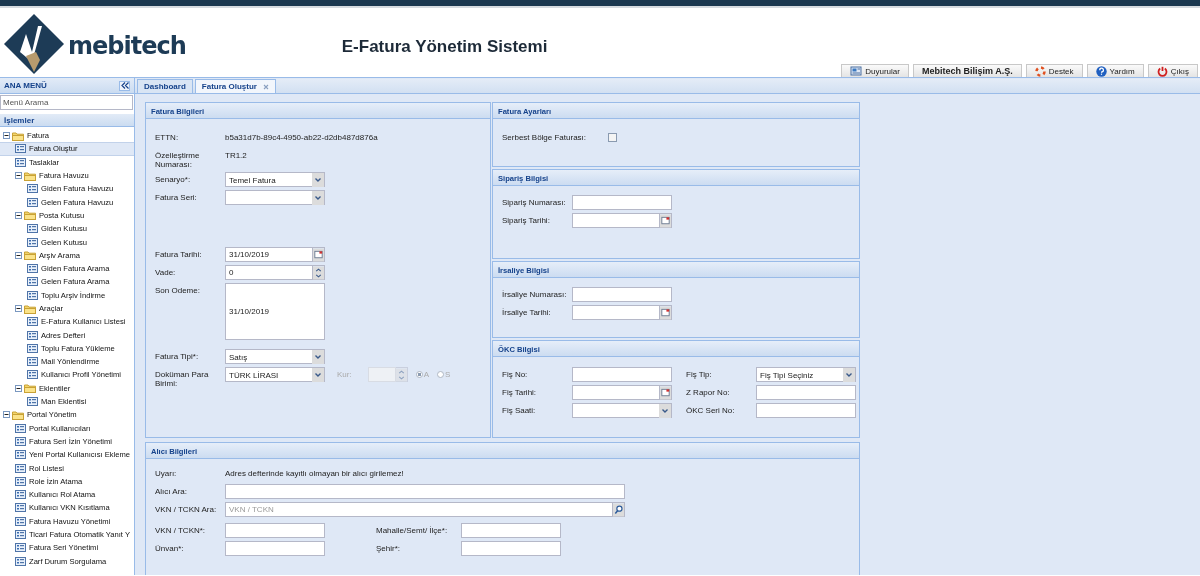 Image resolution: width=1200 pixels, height=576 pixels. What do you see at coordinates (1162, 71) in the screenshot?
I see `power-icon` at bounding box center [1162, 71].